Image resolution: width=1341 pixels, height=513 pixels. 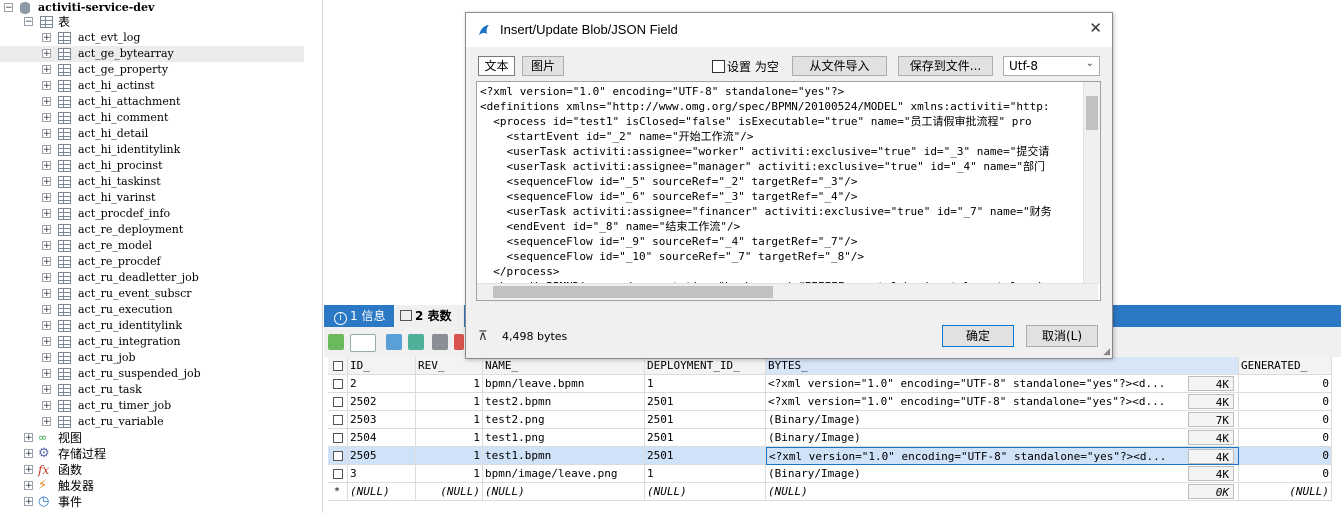 I want to click on cell-name: bpmn/leave.bpmn, so click(x=564, y=384).